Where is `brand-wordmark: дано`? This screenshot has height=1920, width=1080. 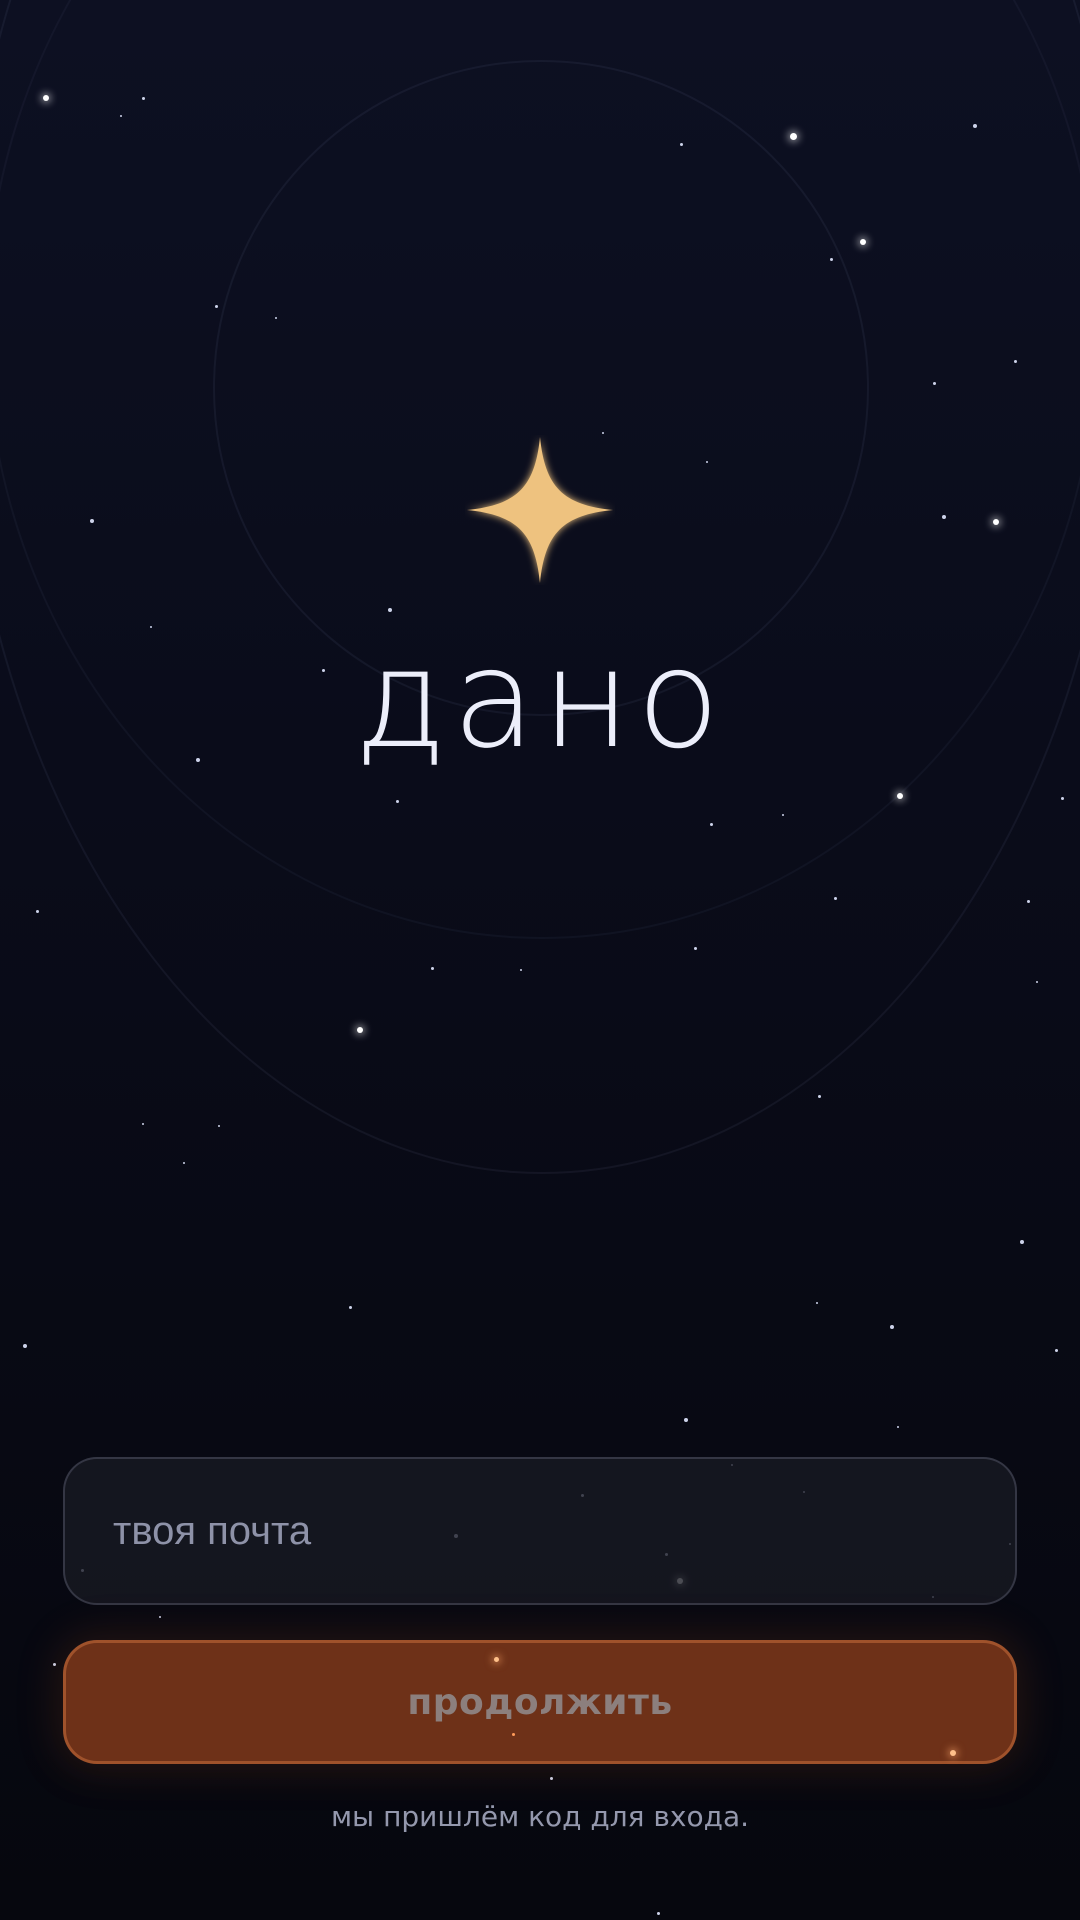
brand-wordmark: дано is located at coordinates (540, 700).